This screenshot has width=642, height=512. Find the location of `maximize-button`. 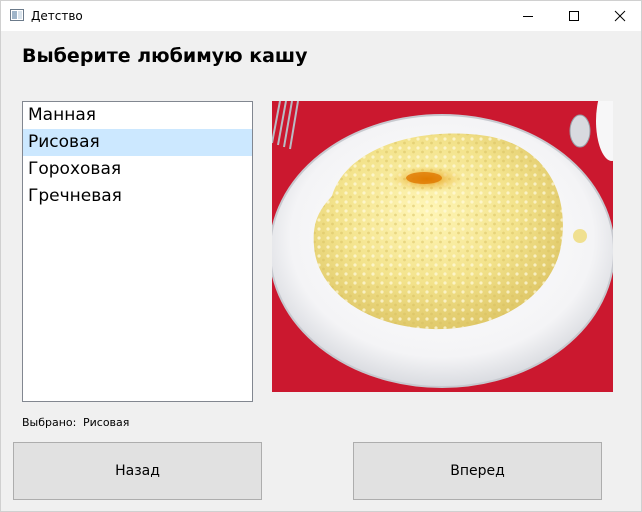

maximize-button is located at coordinates (574, 16).